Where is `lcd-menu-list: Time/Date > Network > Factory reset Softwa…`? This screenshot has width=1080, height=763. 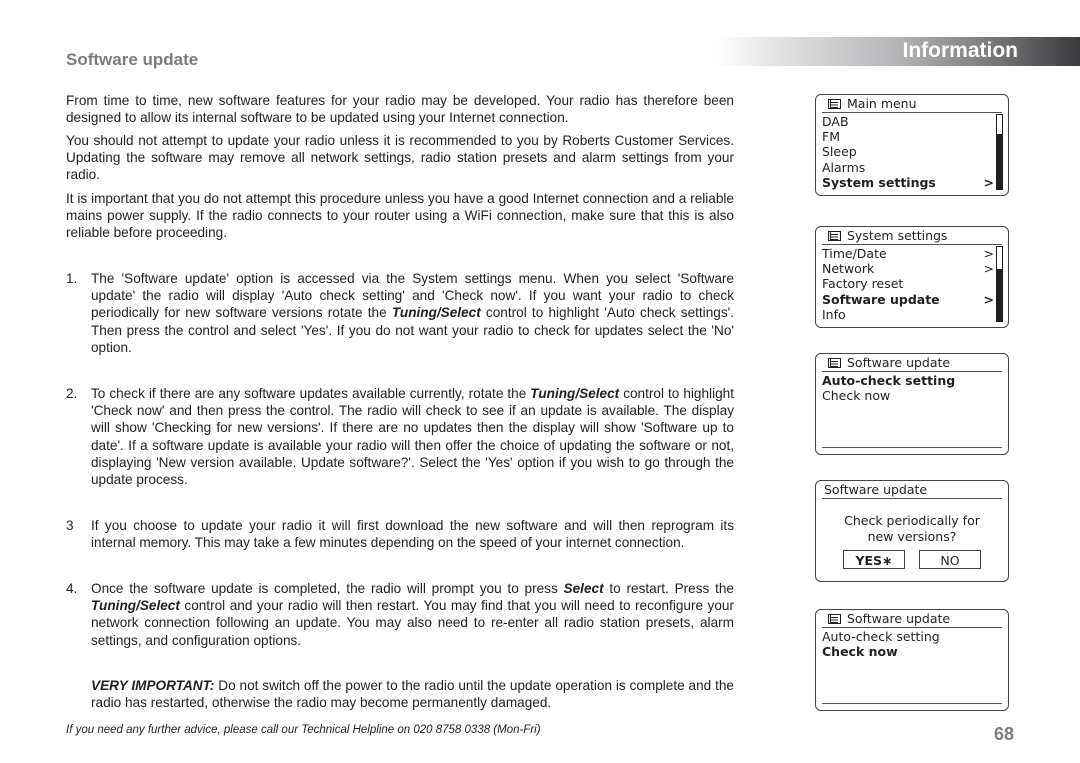 lcd-menu-list: Time/Date > Network > Factory reset Softwa… is located at coordinates (908, 284).